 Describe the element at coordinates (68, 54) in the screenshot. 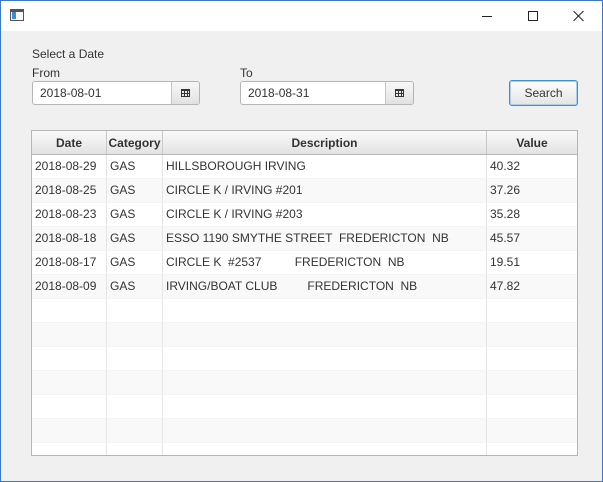

I see `select-date-label: Select a Date` at that location.